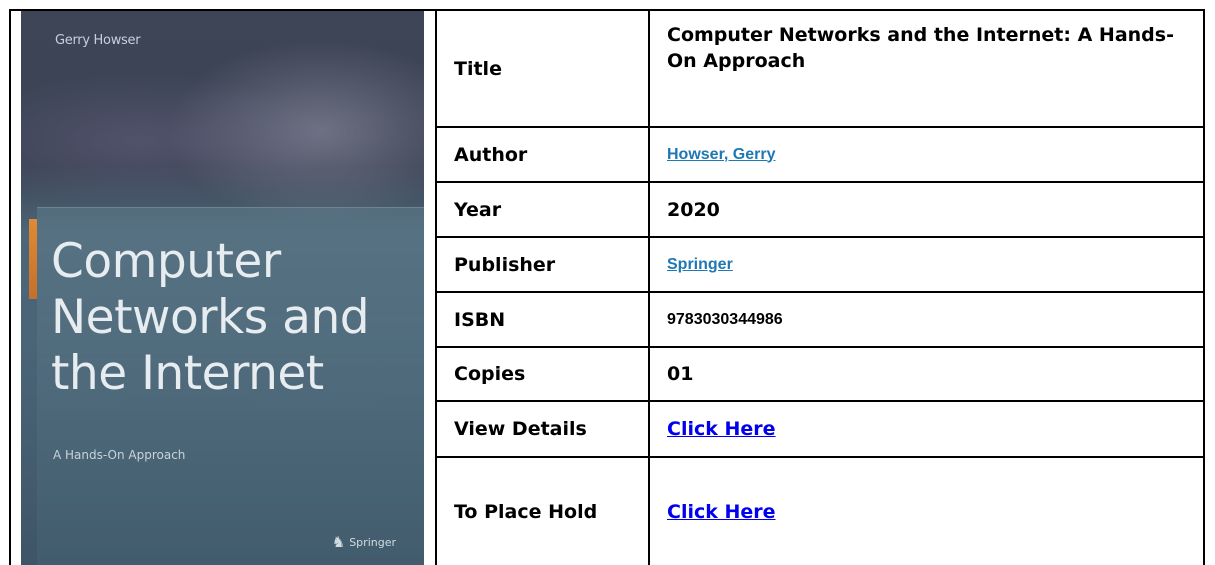 This screenshot has width=1215, height=565. Describe the element at coordinates (725, 319) in the screenshot. I see `isbn-value: 9783030344986` at that location.